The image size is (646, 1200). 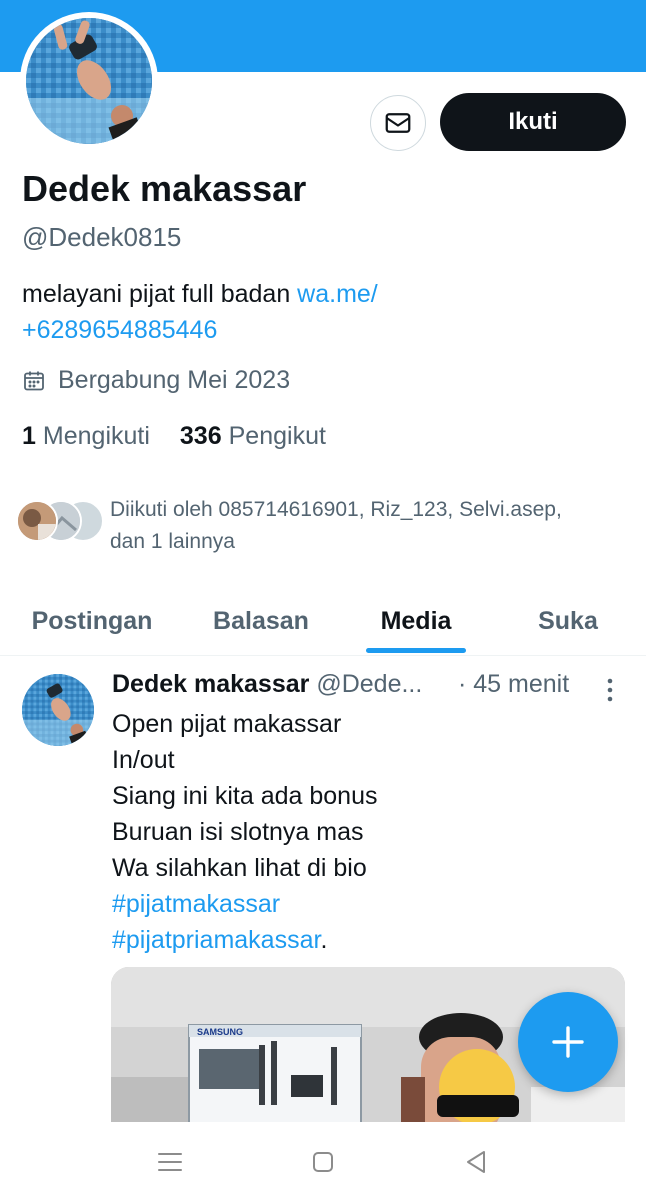 What do you see at coordinates (416, 621) in the screenshot?
I see `tab-media: Media` at bounding box center [416, 621].